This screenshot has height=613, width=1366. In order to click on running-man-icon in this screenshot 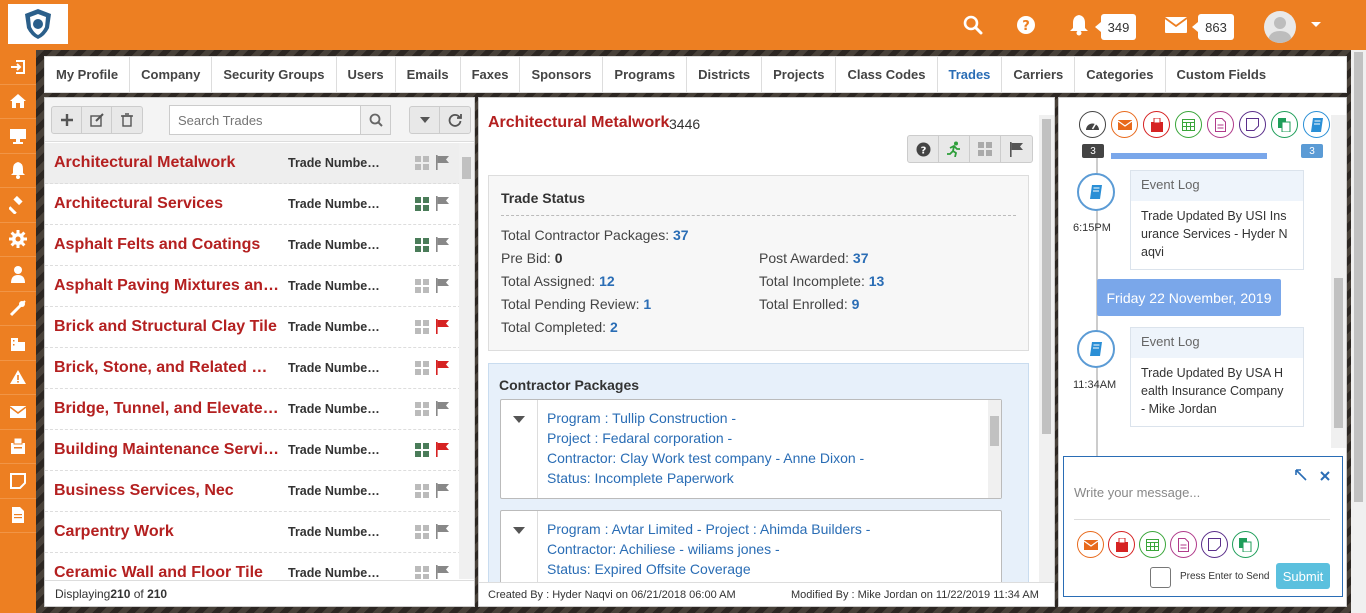, I will do `click(954, 149)`.